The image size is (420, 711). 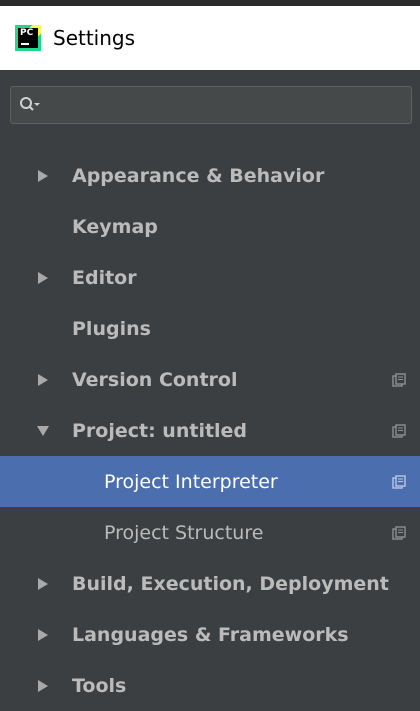 What do you see at coordinates (210, 328) in the screenshot?
I see `tree-item-plugins: Plugins` at bounding box center [210, 328].